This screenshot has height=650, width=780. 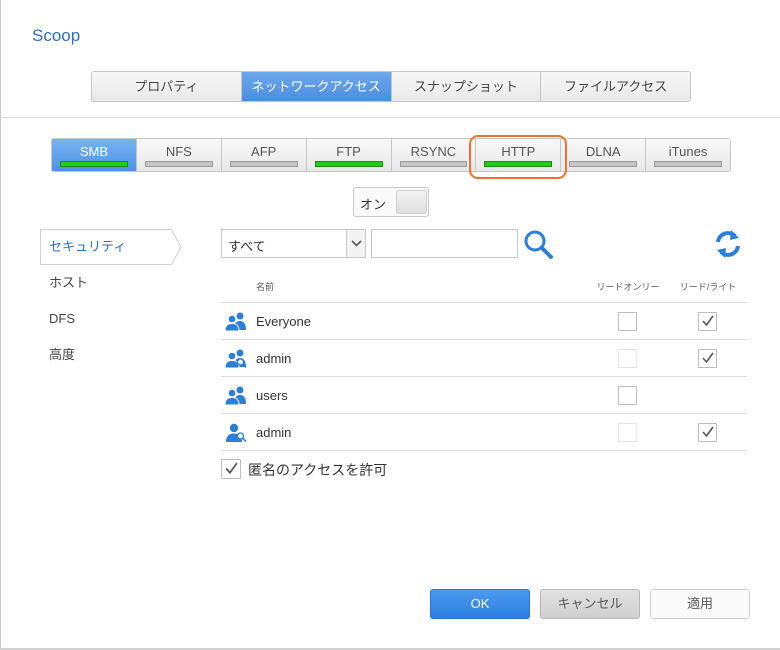 I want to click on column-header-read-only: リードオンリー, so click(x=628, y=287).